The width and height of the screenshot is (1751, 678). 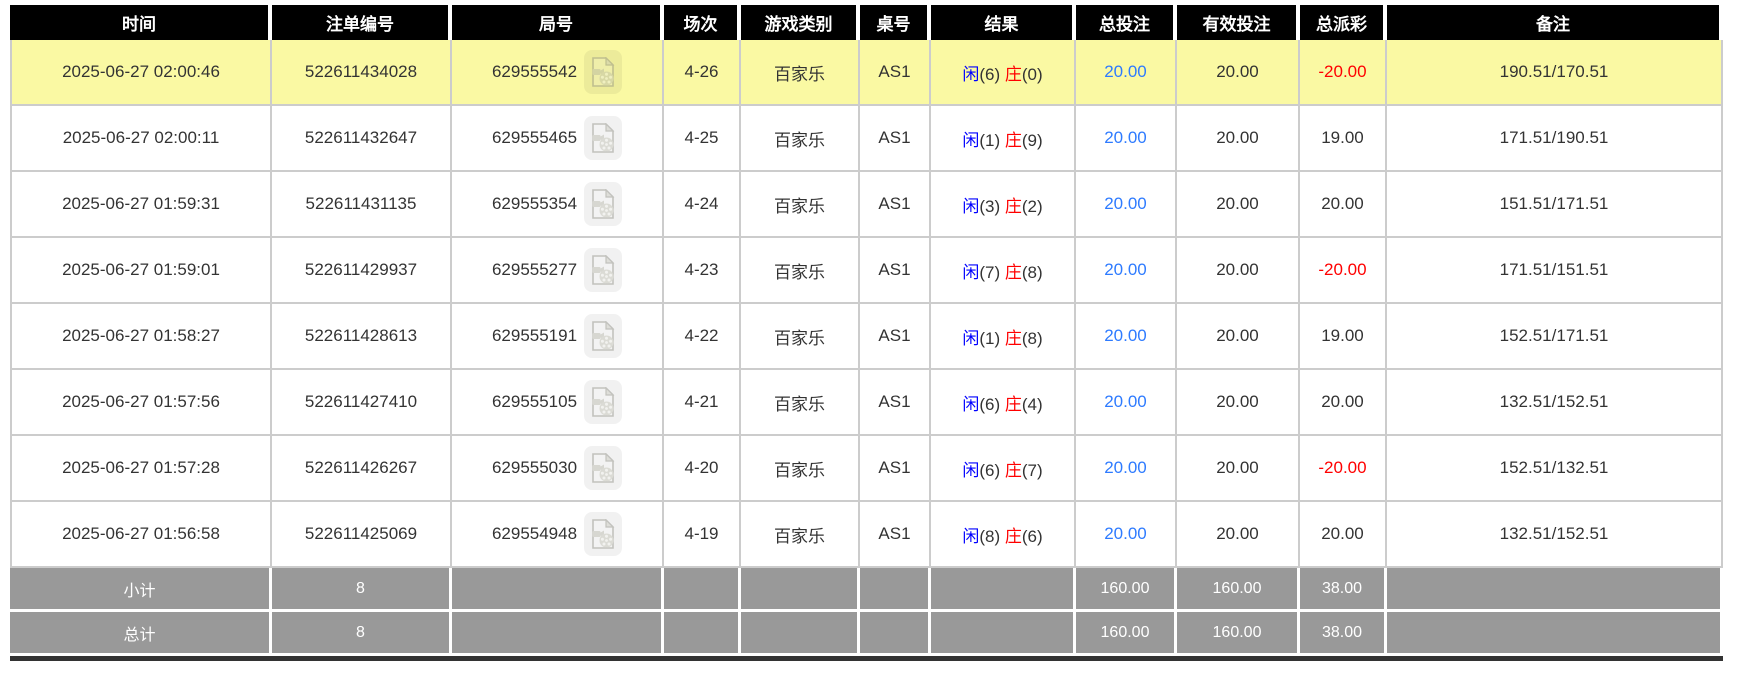 What do you see at coordinates (1555, 271) in the screenshot?
I see `cell-remark: 171.51/151.51` at bounding box center [1555, 271].